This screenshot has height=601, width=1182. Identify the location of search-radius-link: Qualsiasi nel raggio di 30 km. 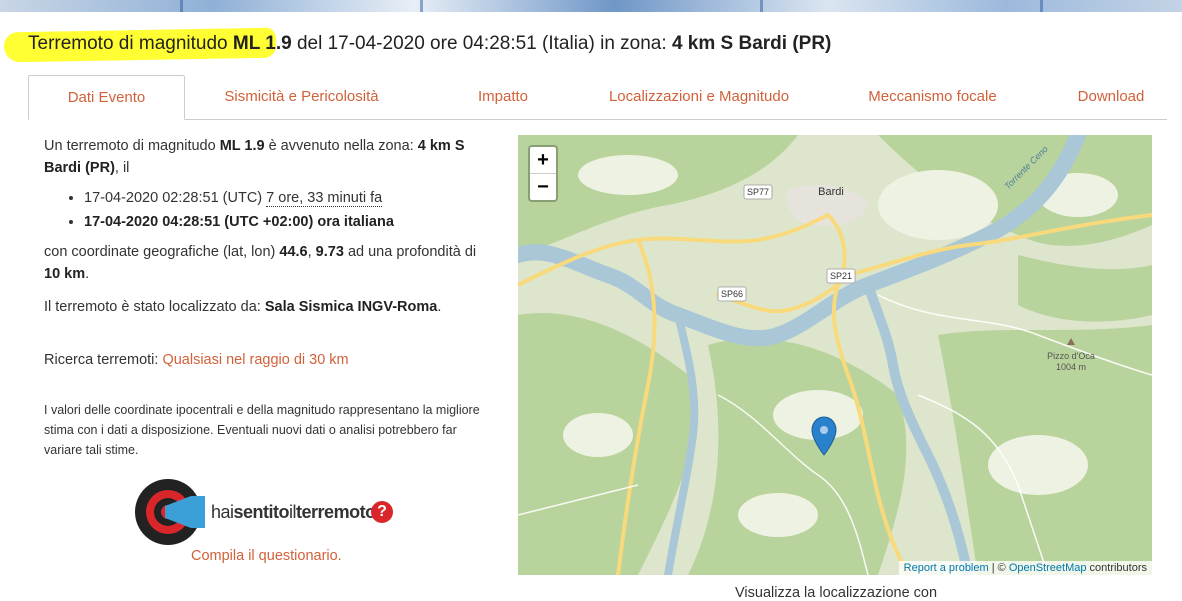
(255, 360).